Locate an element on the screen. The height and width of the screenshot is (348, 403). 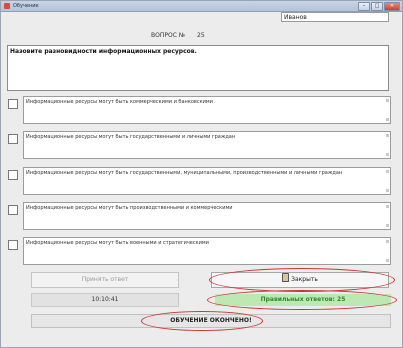
correct-answers-count: Правильных ответов: 25 is located at coordinates (303, 300).